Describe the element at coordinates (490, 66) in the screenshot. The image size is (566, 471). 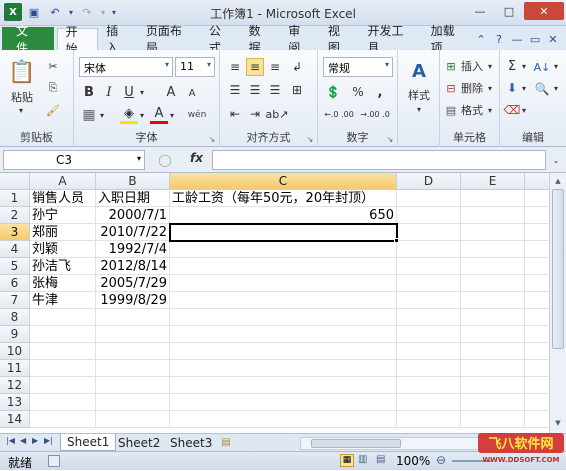
I see `insert-dropdown-icon: ▾` at that location.